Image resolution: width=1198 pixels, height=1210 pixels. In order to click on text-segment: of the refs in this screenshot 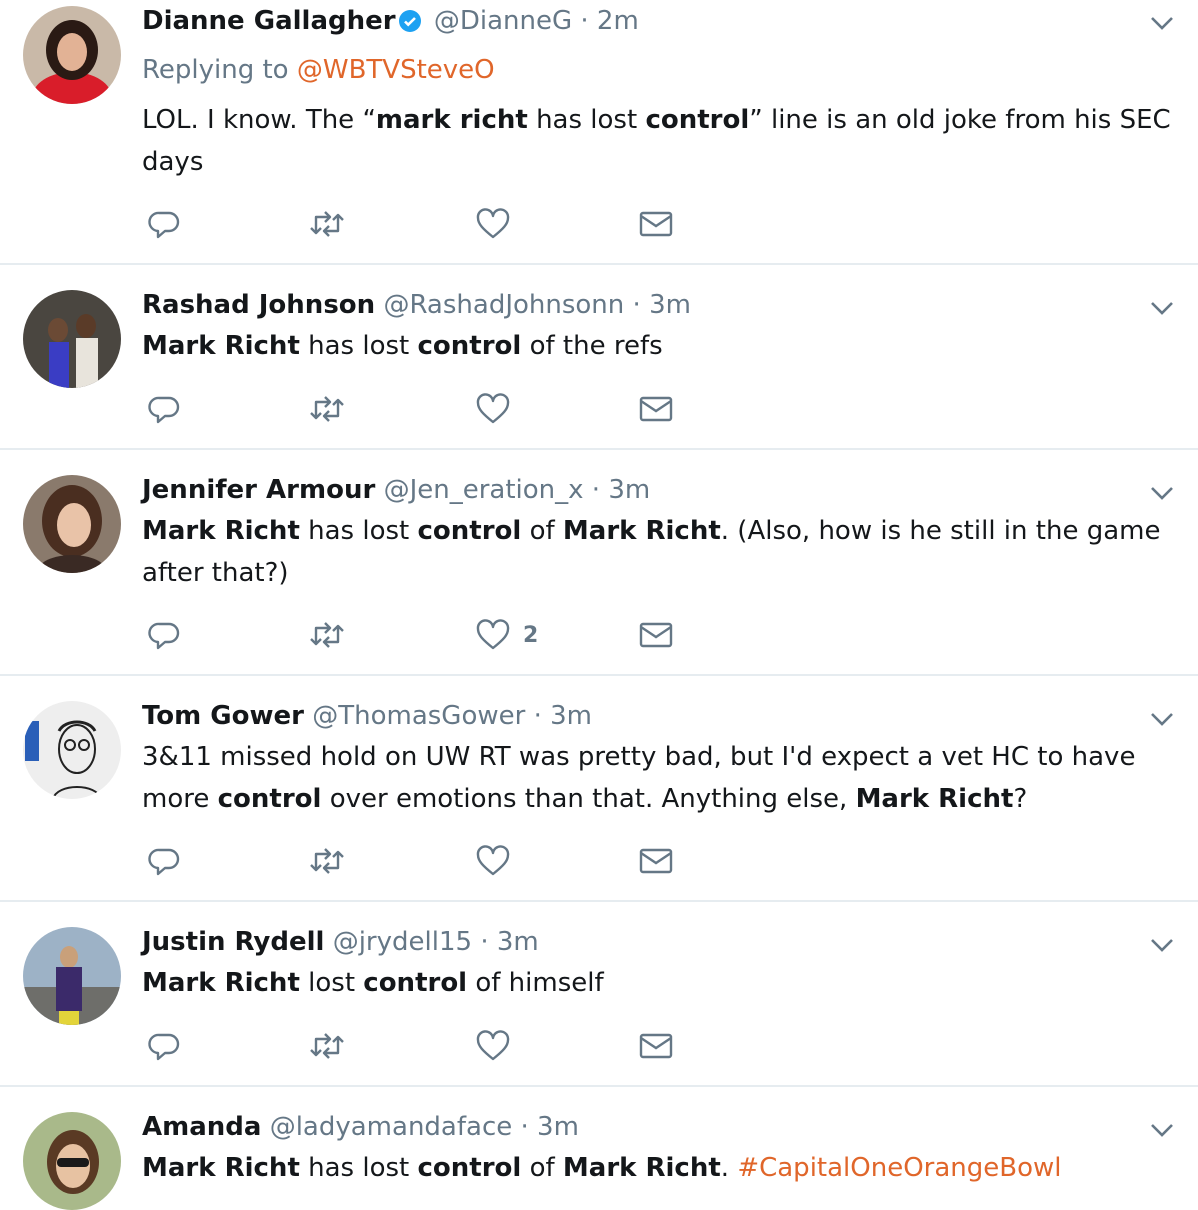, I will do `click(592, 346)`.